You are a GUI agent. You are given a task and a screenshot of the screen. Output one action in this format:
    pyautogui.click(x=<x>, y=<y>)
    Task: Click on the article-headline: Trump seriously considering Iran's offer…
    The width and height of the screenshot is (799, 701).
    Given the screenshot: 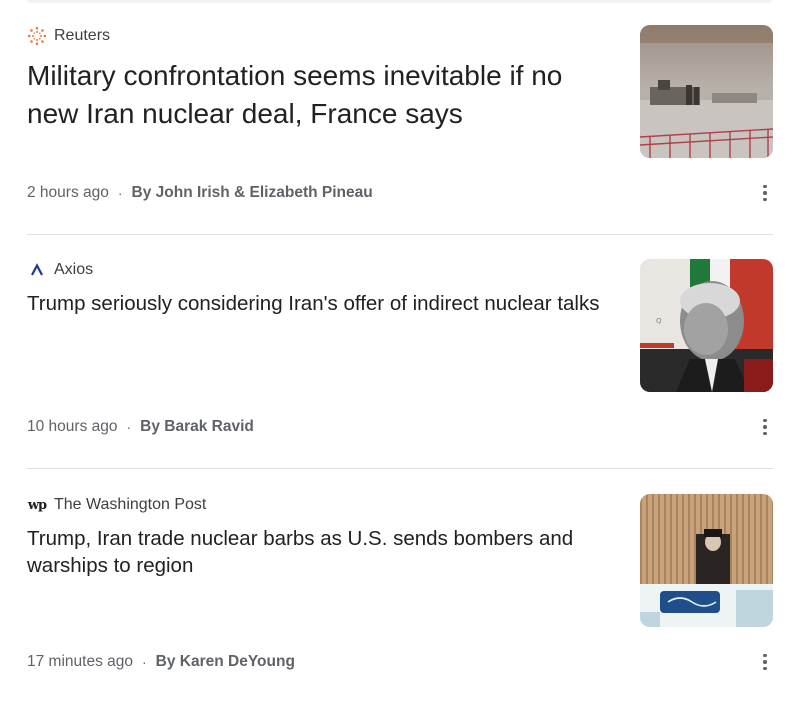 What is the action you would take?
    pyautogui.click(x=322, y=303)
    